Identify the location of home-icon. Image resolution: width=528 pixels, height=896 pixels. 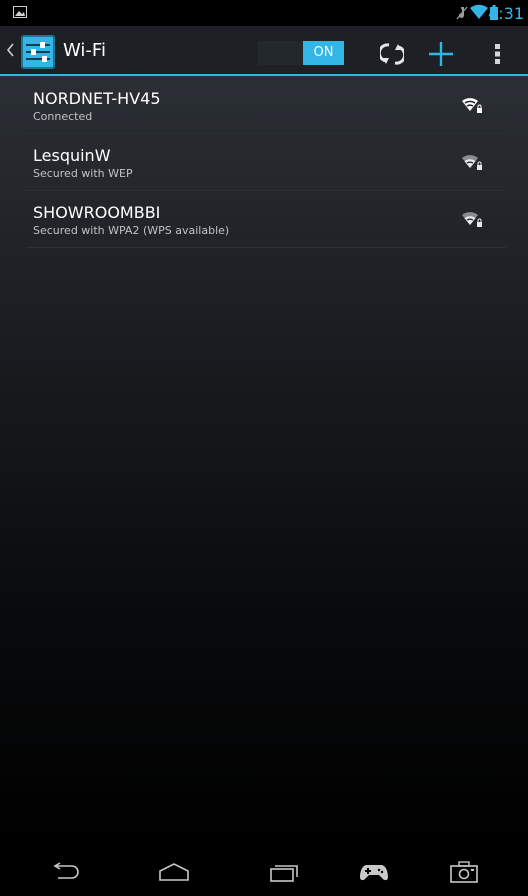
(174, 872).